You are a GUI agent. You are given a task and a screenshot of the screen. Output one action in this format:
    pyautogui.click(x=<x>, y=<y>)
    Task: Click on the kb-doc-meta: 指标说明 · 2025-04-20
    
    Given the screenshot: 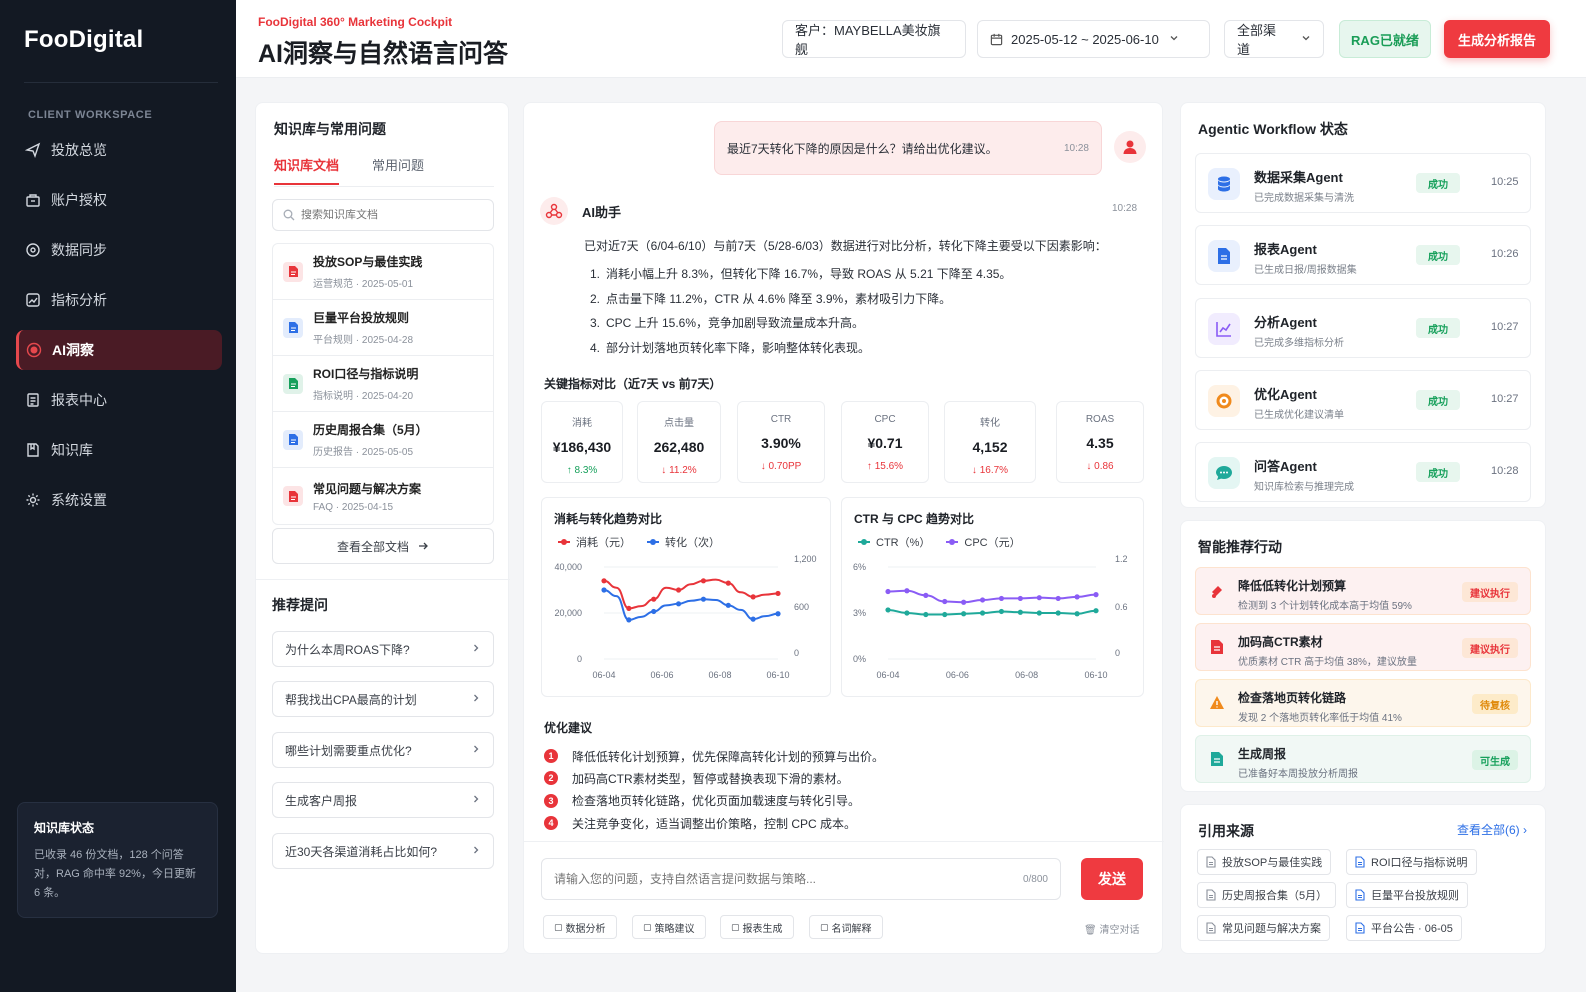 What is the action you would take?
    pyautogui.click(x=363, y=396)
    